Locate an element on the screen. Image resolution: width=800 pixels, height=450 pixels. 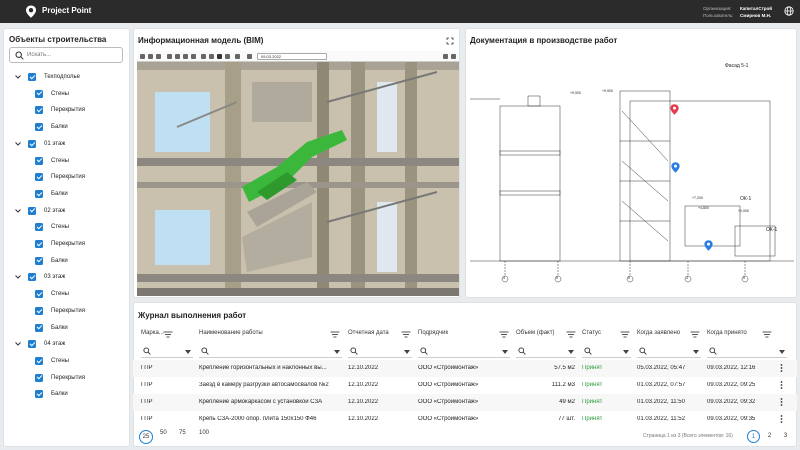
column-header: Когда заявлено is located at coordinates (658, 333).